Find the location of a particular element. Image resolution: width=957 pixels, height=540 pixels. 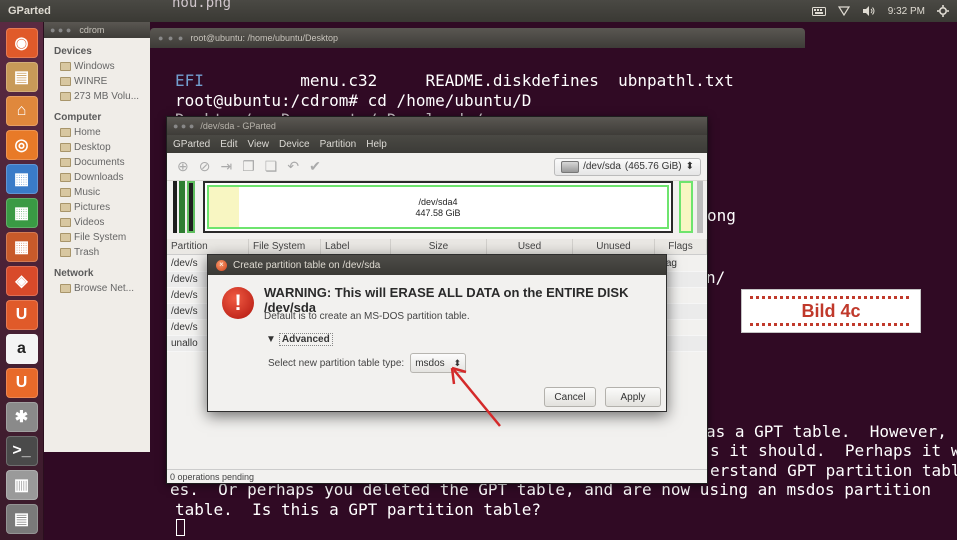

delete-icon: ⊘ is located at coordinates (205, 166).